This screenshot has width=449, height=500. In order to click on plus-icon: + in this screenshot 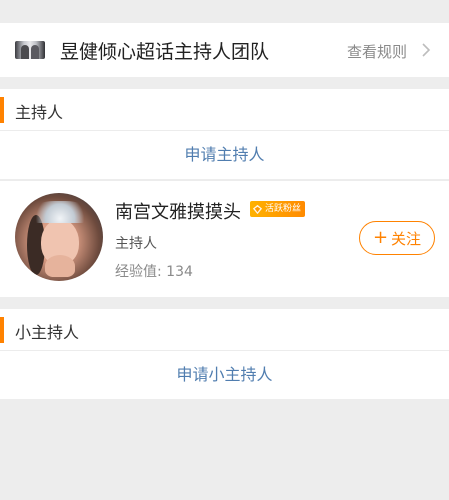, I will do `click(380, 237)`.